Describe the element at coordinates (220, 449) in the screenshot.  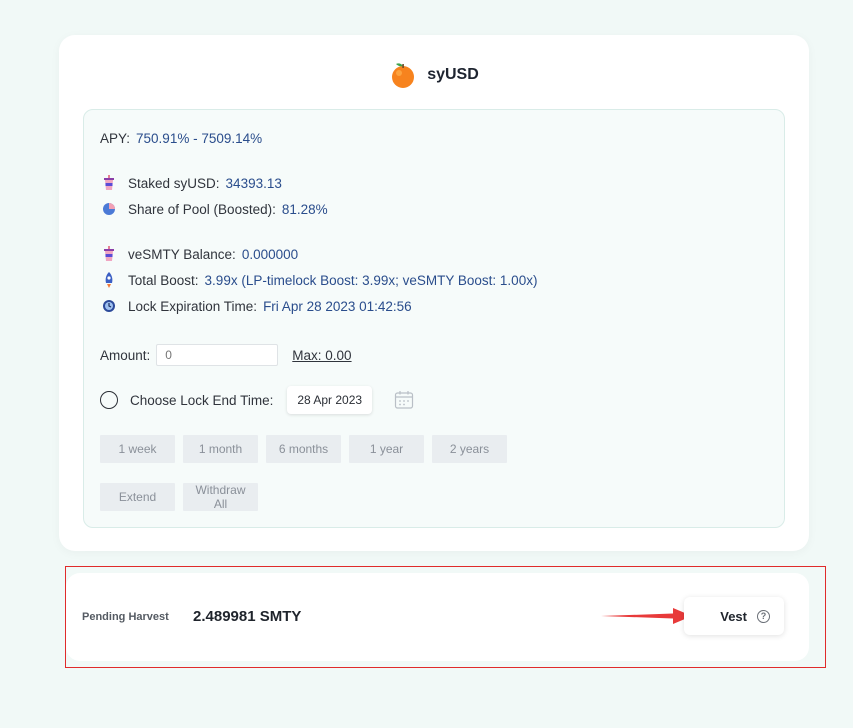
I see `duration-1-month-button: 1 month` at that location.